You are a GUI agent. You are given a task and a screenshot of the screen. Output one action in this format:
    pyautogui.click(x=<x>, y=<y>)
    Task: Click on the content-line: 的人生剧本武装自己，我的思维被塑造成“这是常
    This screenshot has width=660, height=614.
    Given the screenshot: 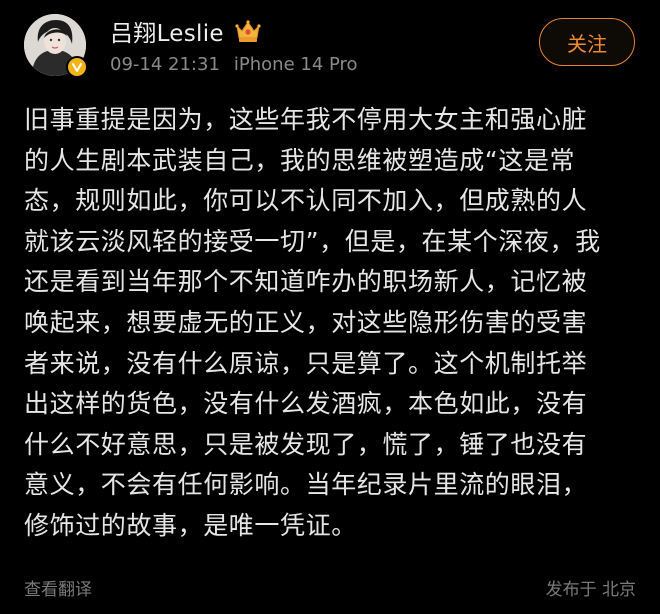 What is the action you would take?
    pyautogui.click(x=300, y=160)
    